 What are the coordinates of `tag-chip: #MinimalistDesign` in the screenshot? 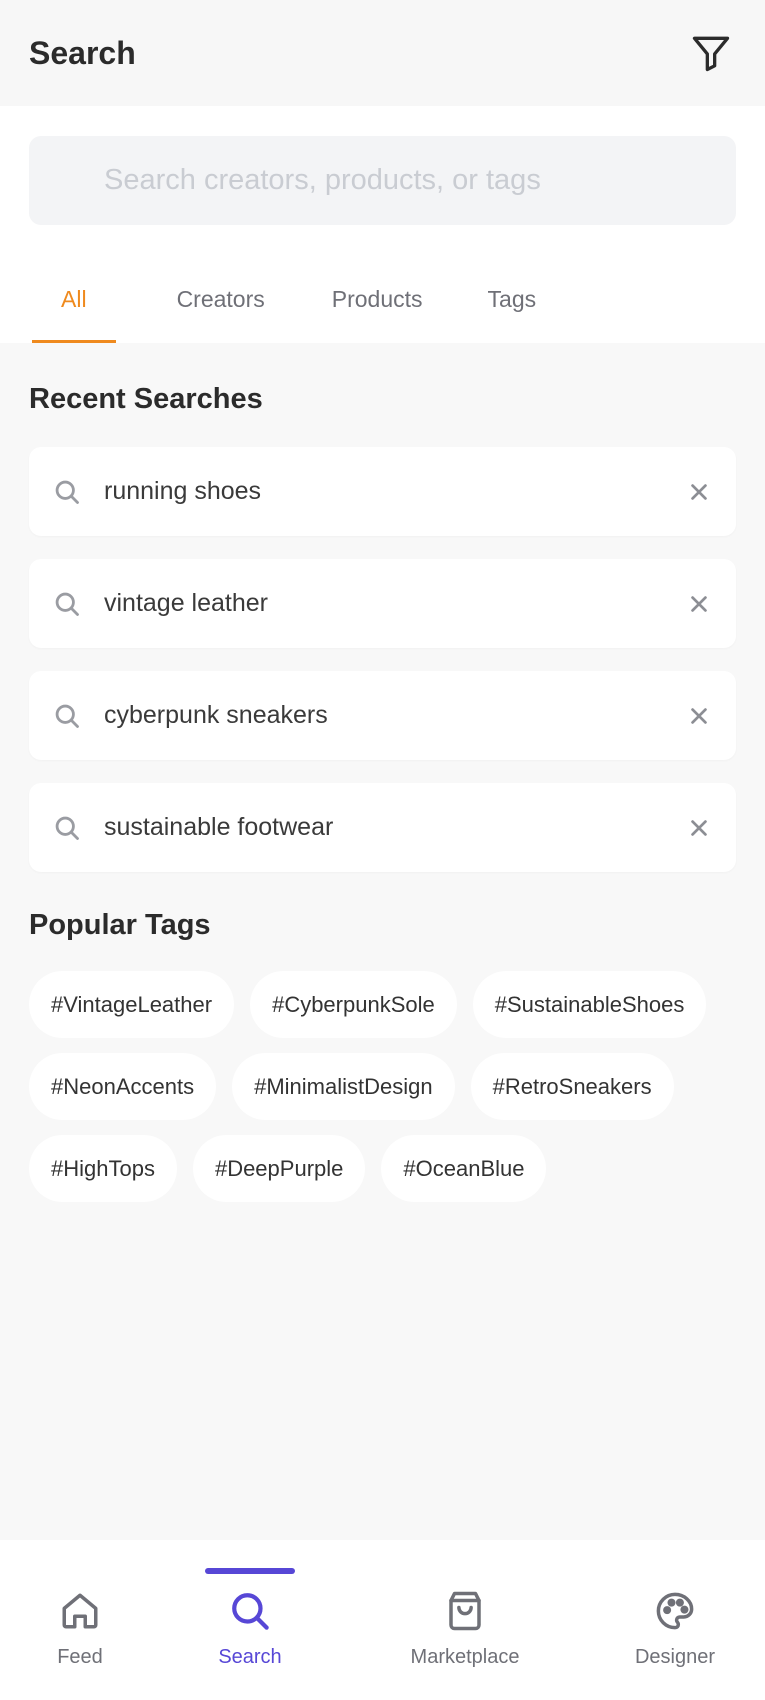 It's located at (343, 1086).